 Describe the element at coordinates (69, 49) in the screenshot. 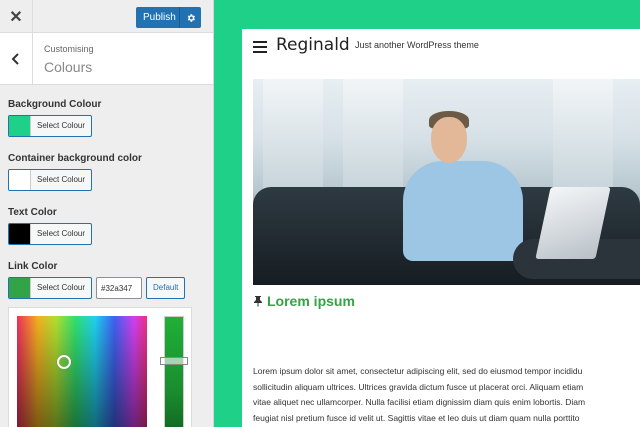

I see `breadcrumb: Customising` at that location.